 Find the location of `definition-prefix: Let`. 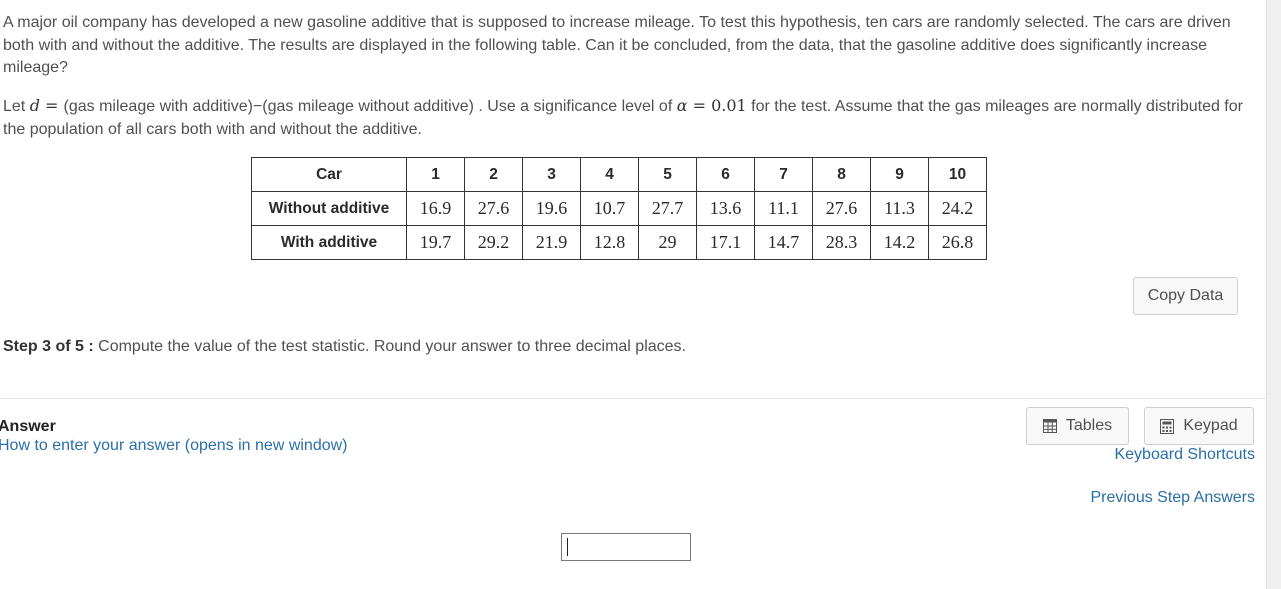

definition-prefix: Let is located at coordinates (16, 106).